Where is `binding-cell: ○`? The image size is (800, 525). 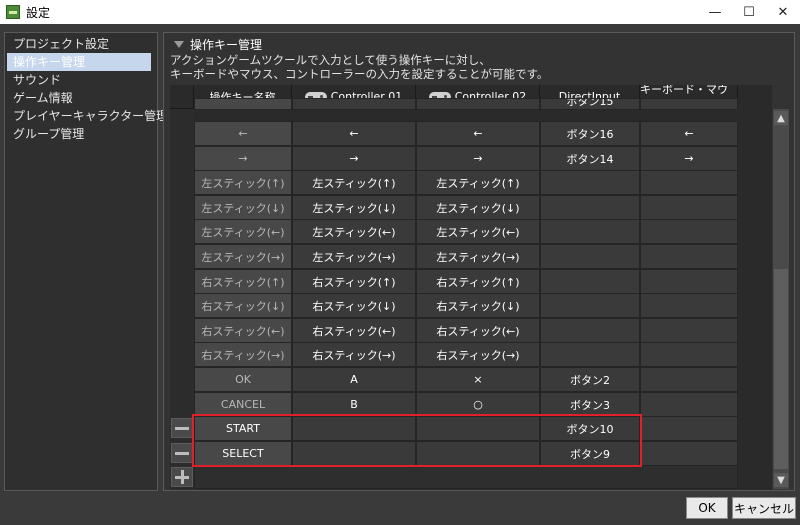
binding-cell: ○ is located at coordinates (478, 404).